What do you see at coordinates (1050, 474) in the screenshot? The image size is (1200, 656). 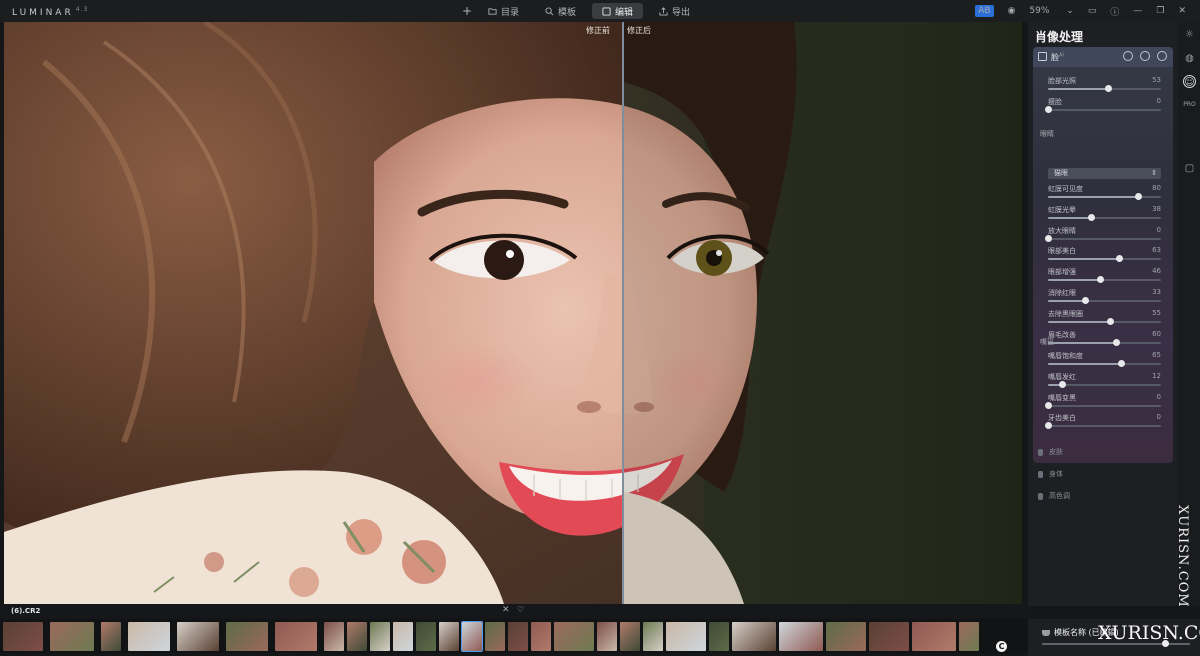 I see `body-module: 身体` at bounding box center [1050, 474].